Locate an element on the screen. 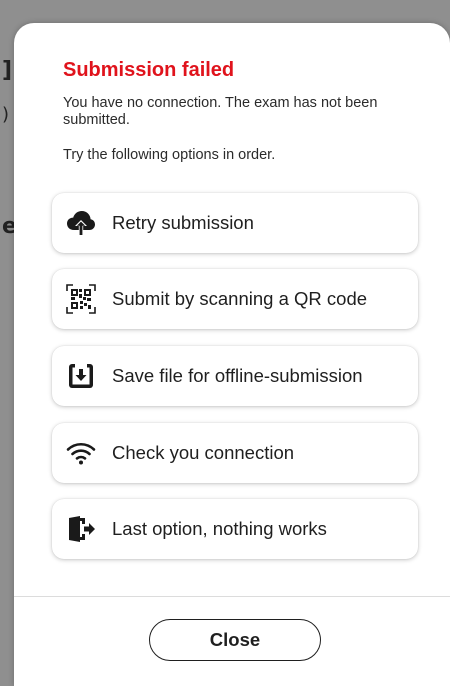  dialog-title: Submission failed is located at coordinates (149, 70).